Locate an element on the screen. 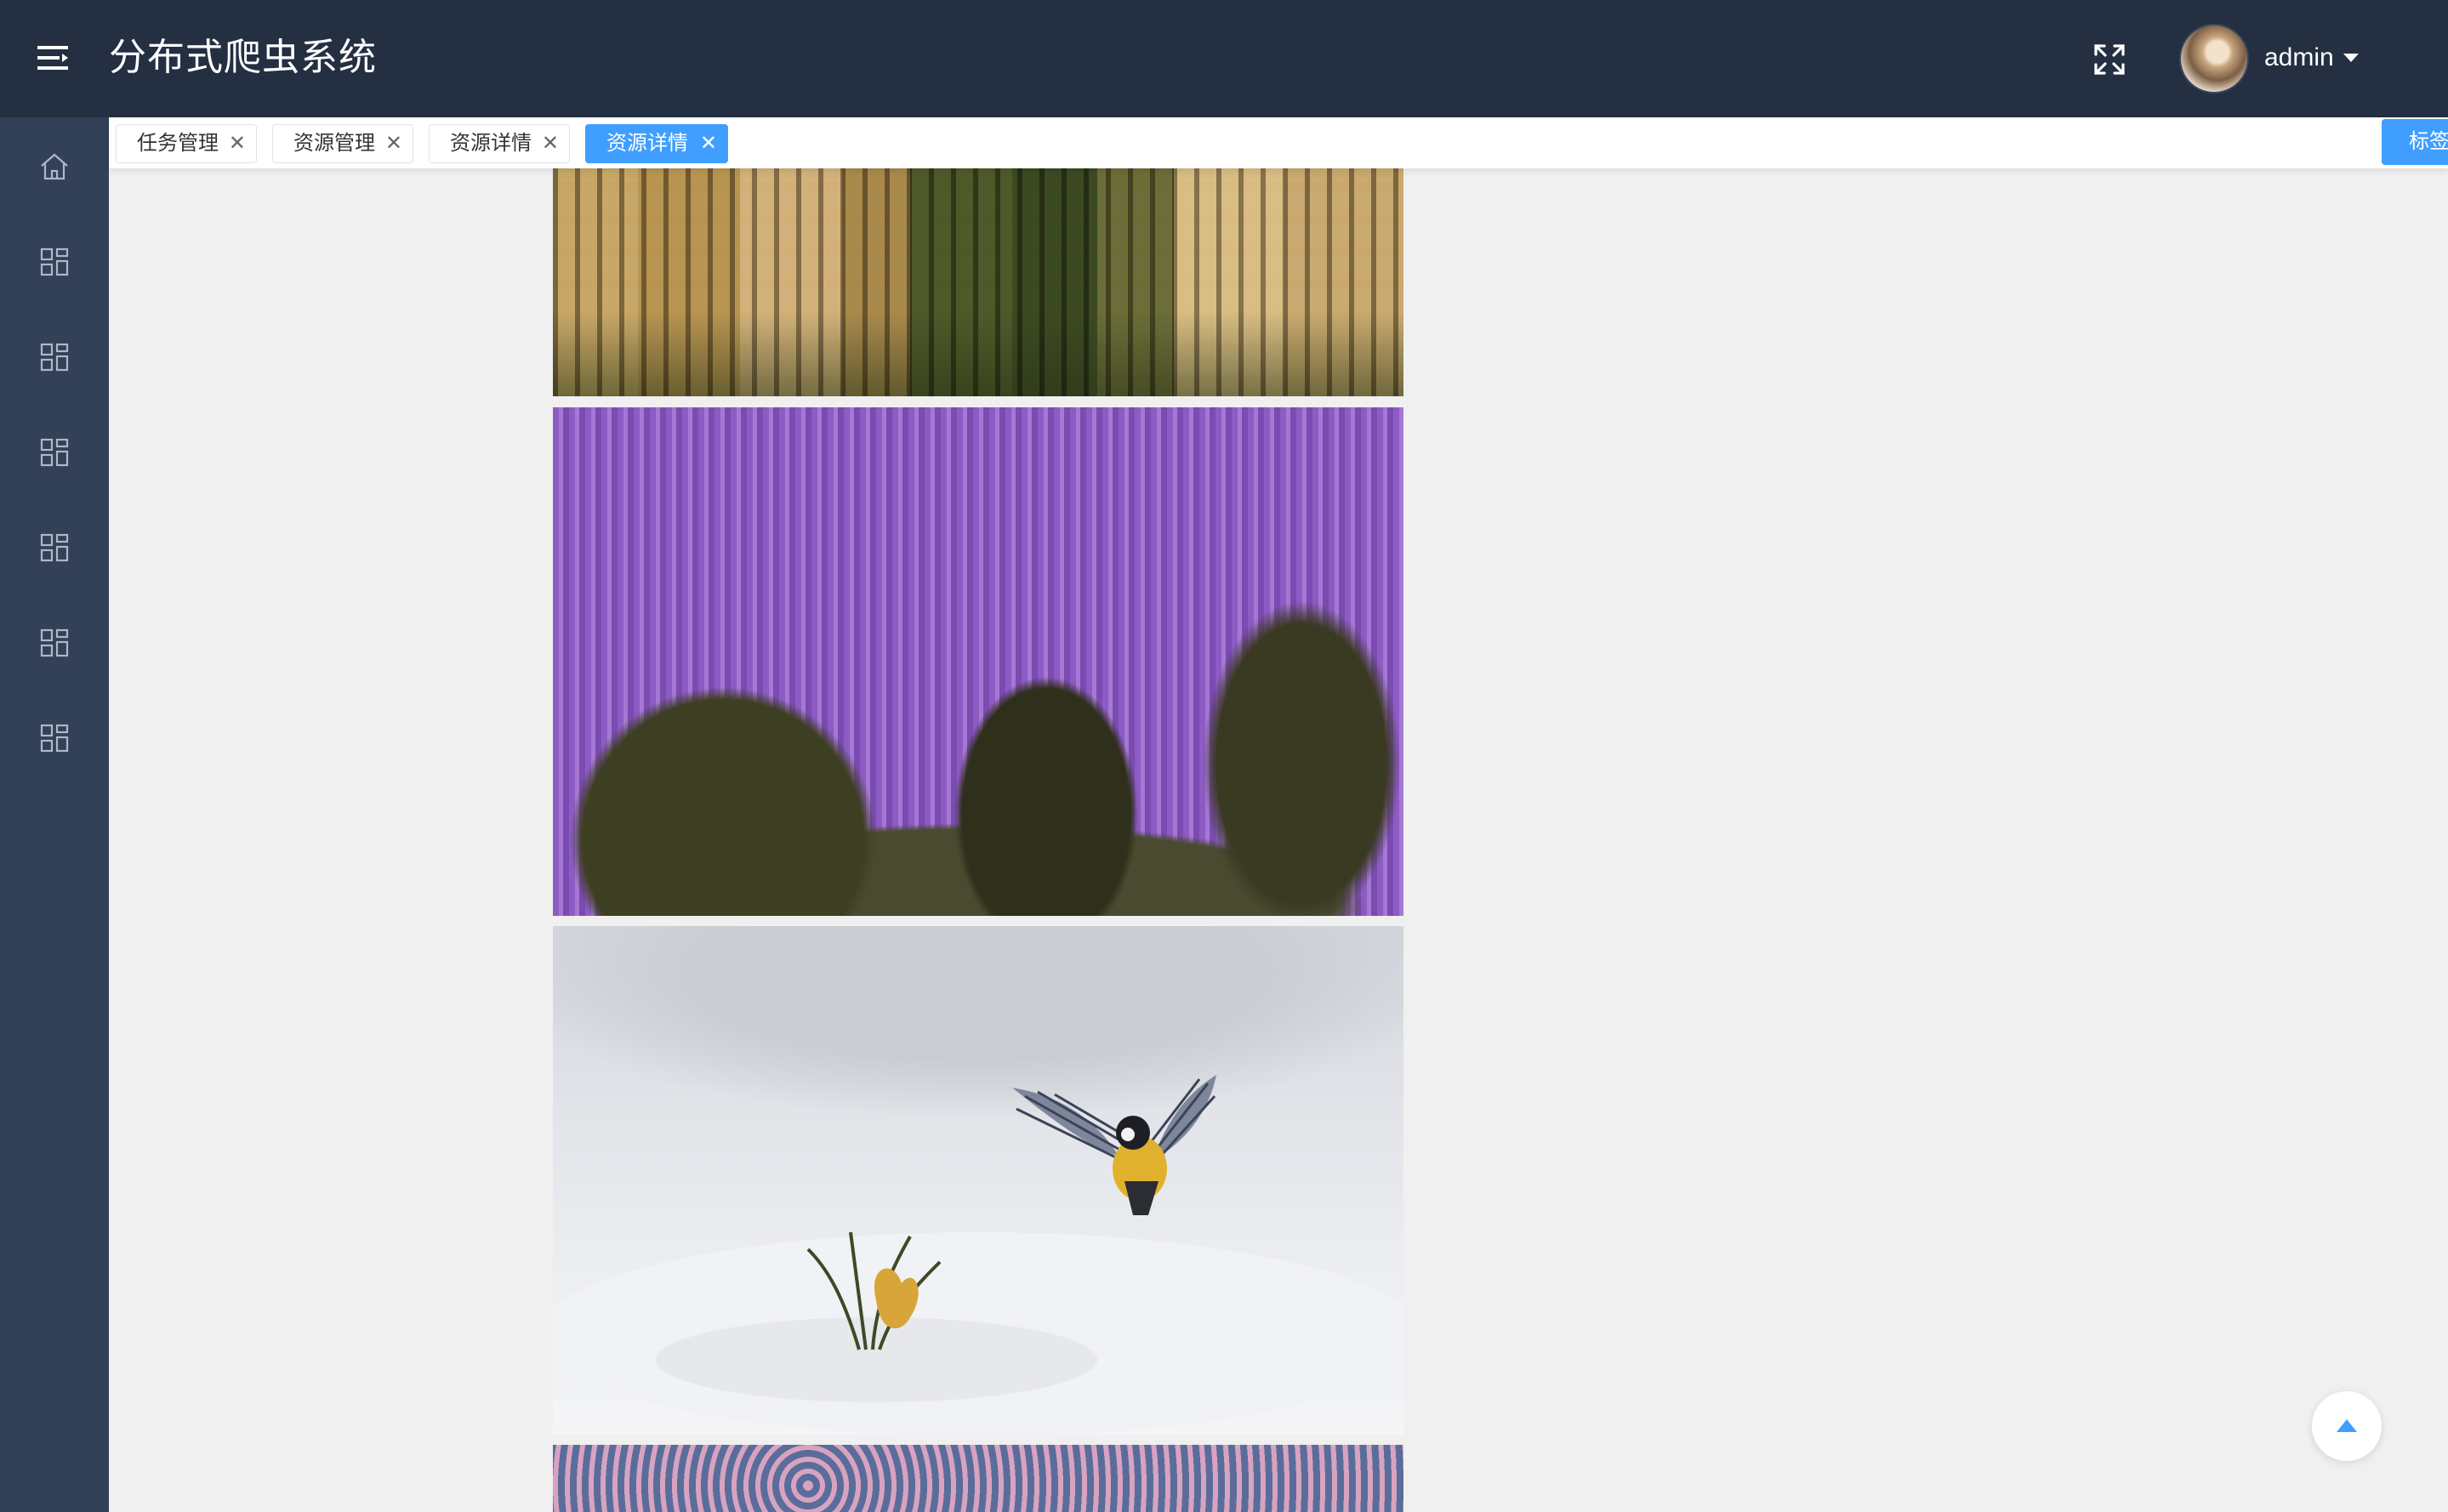 The width and height of the screenshot is (2448, 1512). tag-resource-management: 资源管理 ✕ is located at coordinates (343, 143).